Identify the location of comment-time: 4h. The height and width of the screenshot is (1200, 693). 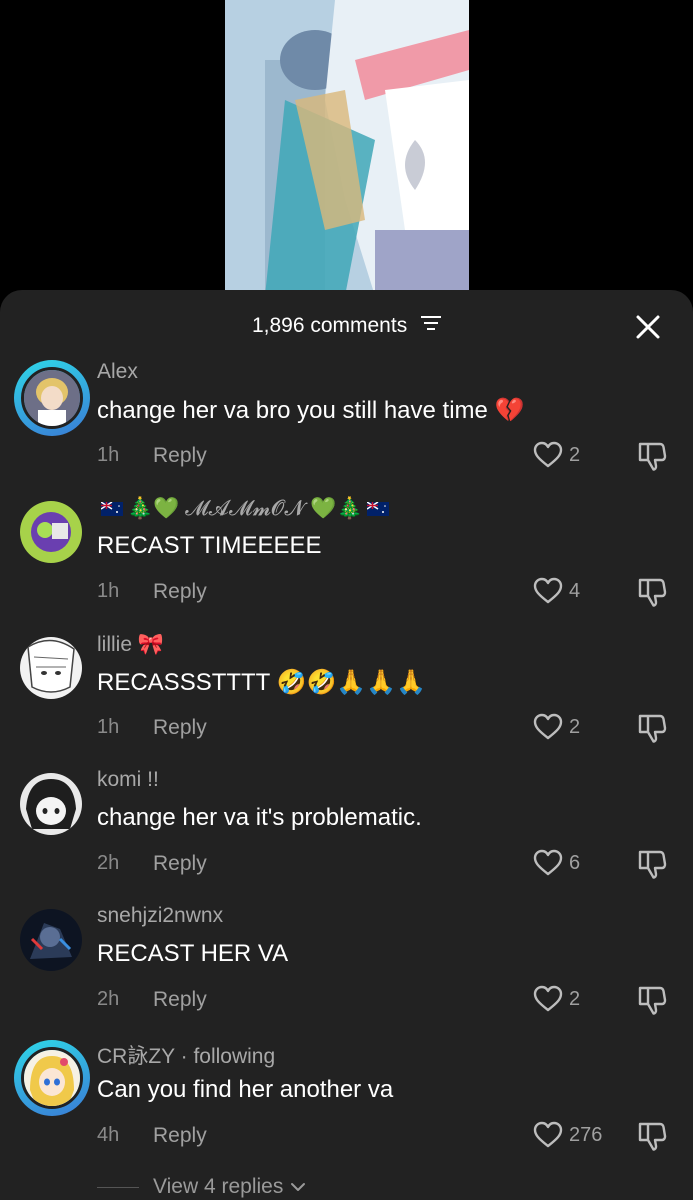
(108, 1135).